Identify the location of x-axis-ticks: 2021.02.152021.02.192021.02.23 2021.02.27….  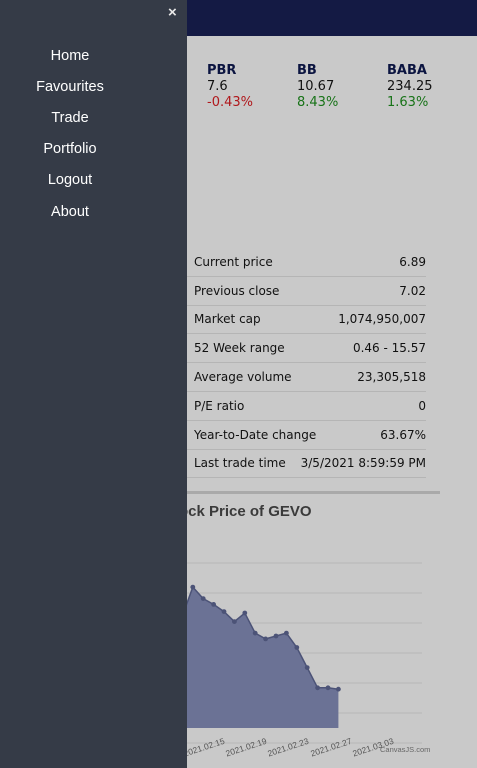
(288, 747).